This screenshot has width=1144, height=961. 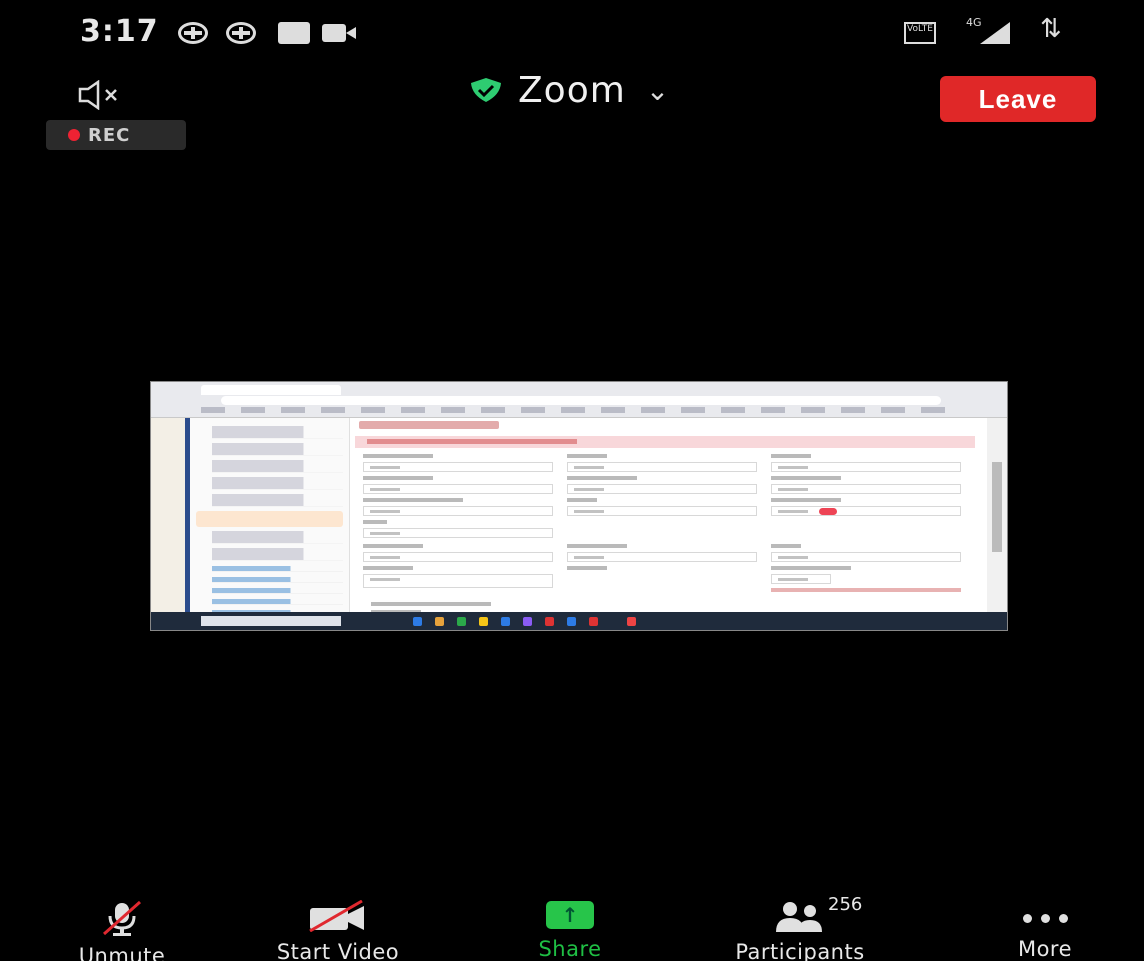 What do you see at coordinates (579, 621) in the screenshot?
I see `shared-taskbar` at bounding box center [579, 621].